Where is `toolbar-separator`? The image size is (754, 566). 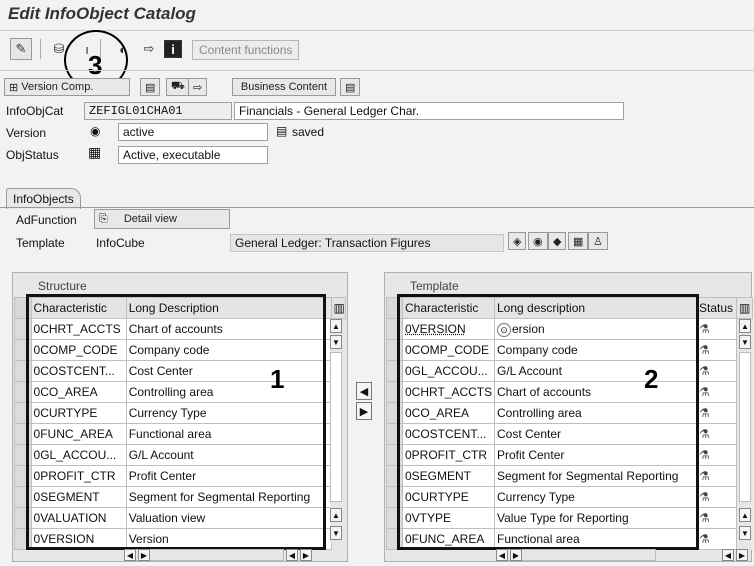 toolbar-separator is located at coordinates (40, 49).